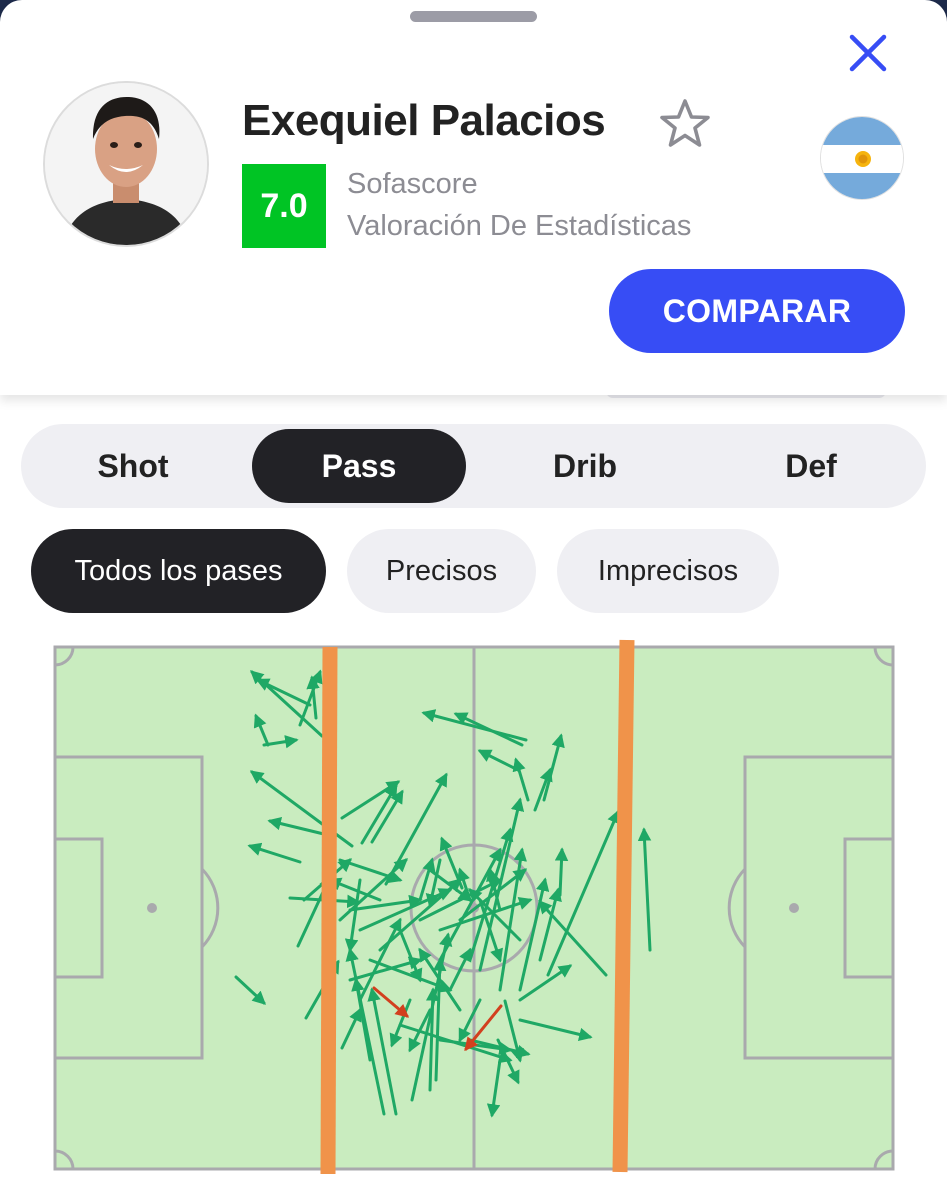 This screenshot has height=1200, width=947. I want to click on player-name: Exequiel Palacios, so click(424, 120).